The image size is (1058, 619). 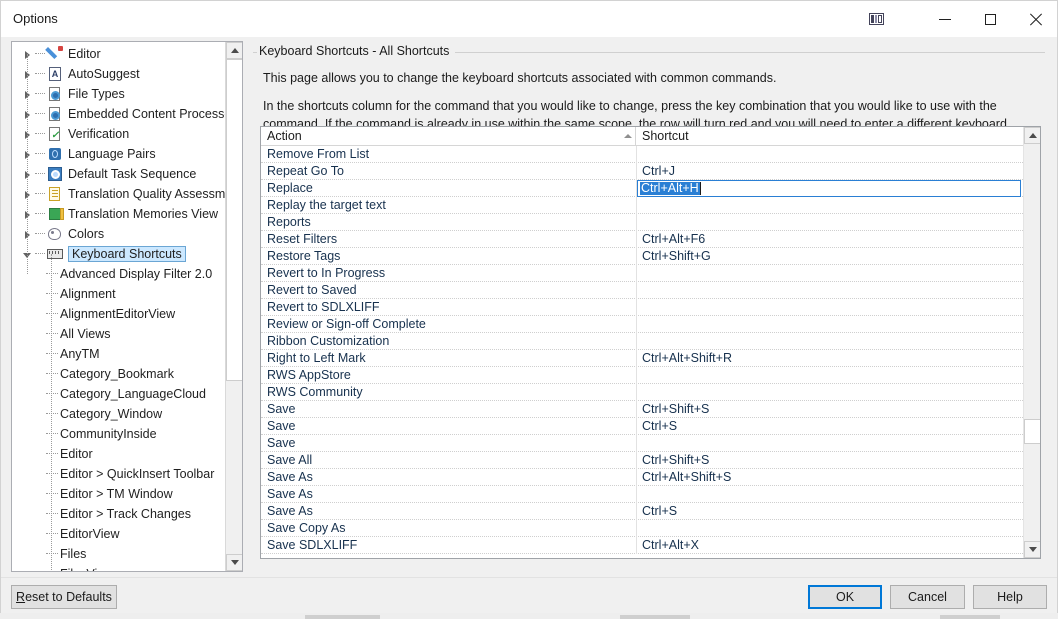 What do you see at coordinates (1032, 431) in the screenshot?
I see `grid-scroll-thumb` at bounding box center [1032, 431].